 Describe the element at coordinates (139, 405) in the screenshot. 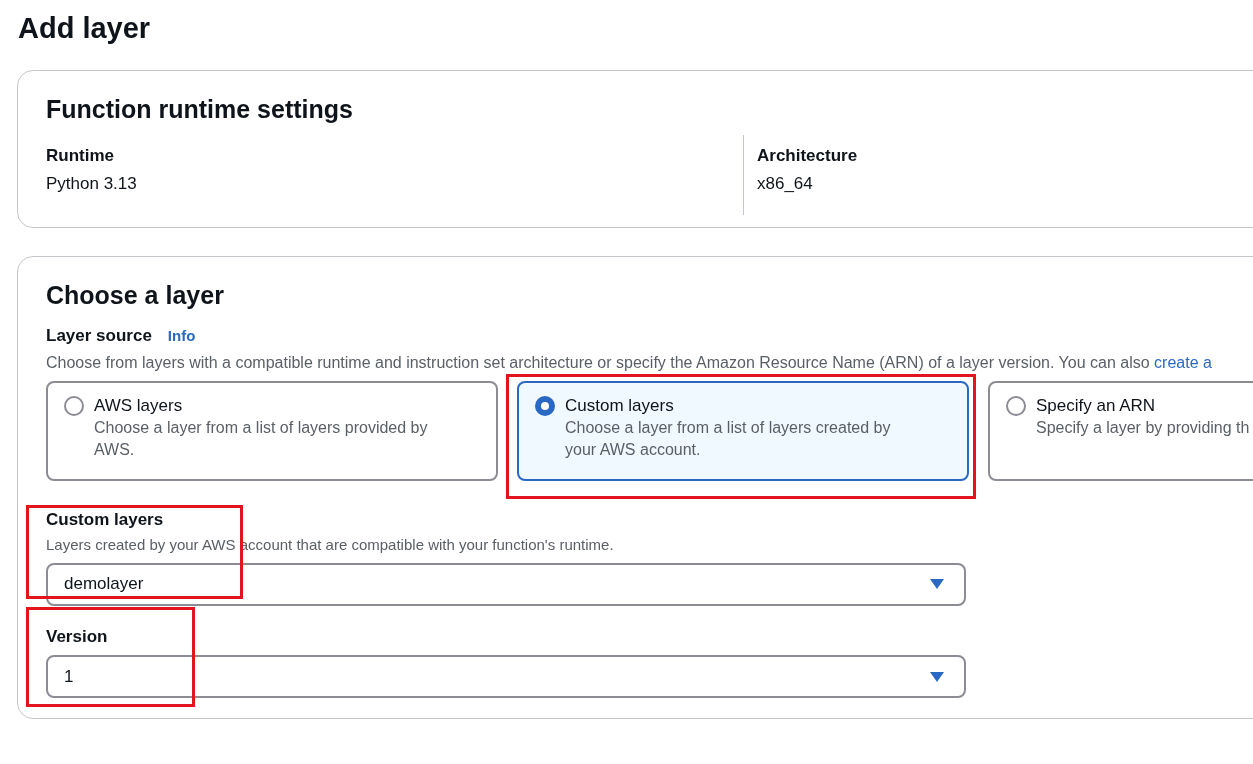

I see `option-title: AWS layers` at that location.